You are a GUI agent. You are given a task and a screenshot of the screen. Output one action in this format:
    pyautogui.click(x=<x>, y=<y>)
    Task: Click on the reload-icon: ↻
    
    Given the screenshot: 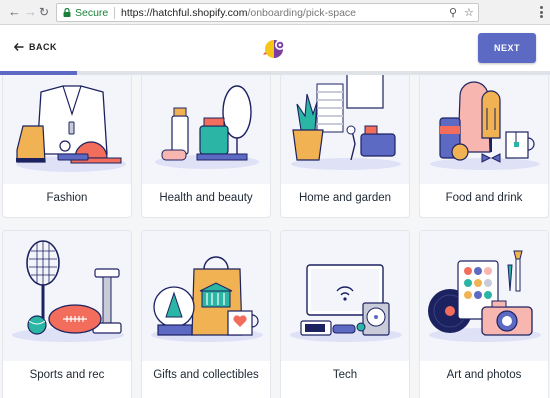 What is the action you would take?
    pyautogui.click(x=44, y=12)
    